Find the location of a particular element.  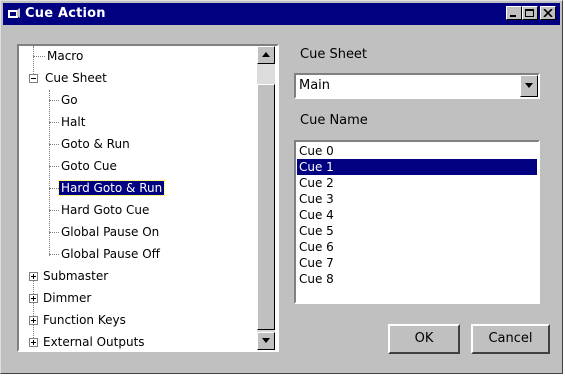

tree-item-global-pause-on: Global Pause On is located at coordinates (110, 232).